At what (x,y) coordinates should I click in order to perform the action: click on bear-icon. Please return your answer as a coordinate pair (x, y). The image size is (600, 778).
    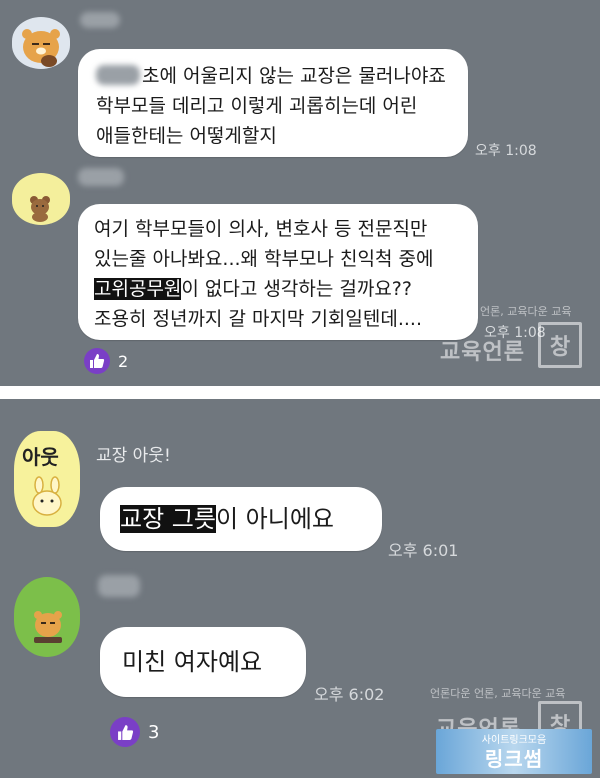
    Looking at the image, I should click on (40, 209).